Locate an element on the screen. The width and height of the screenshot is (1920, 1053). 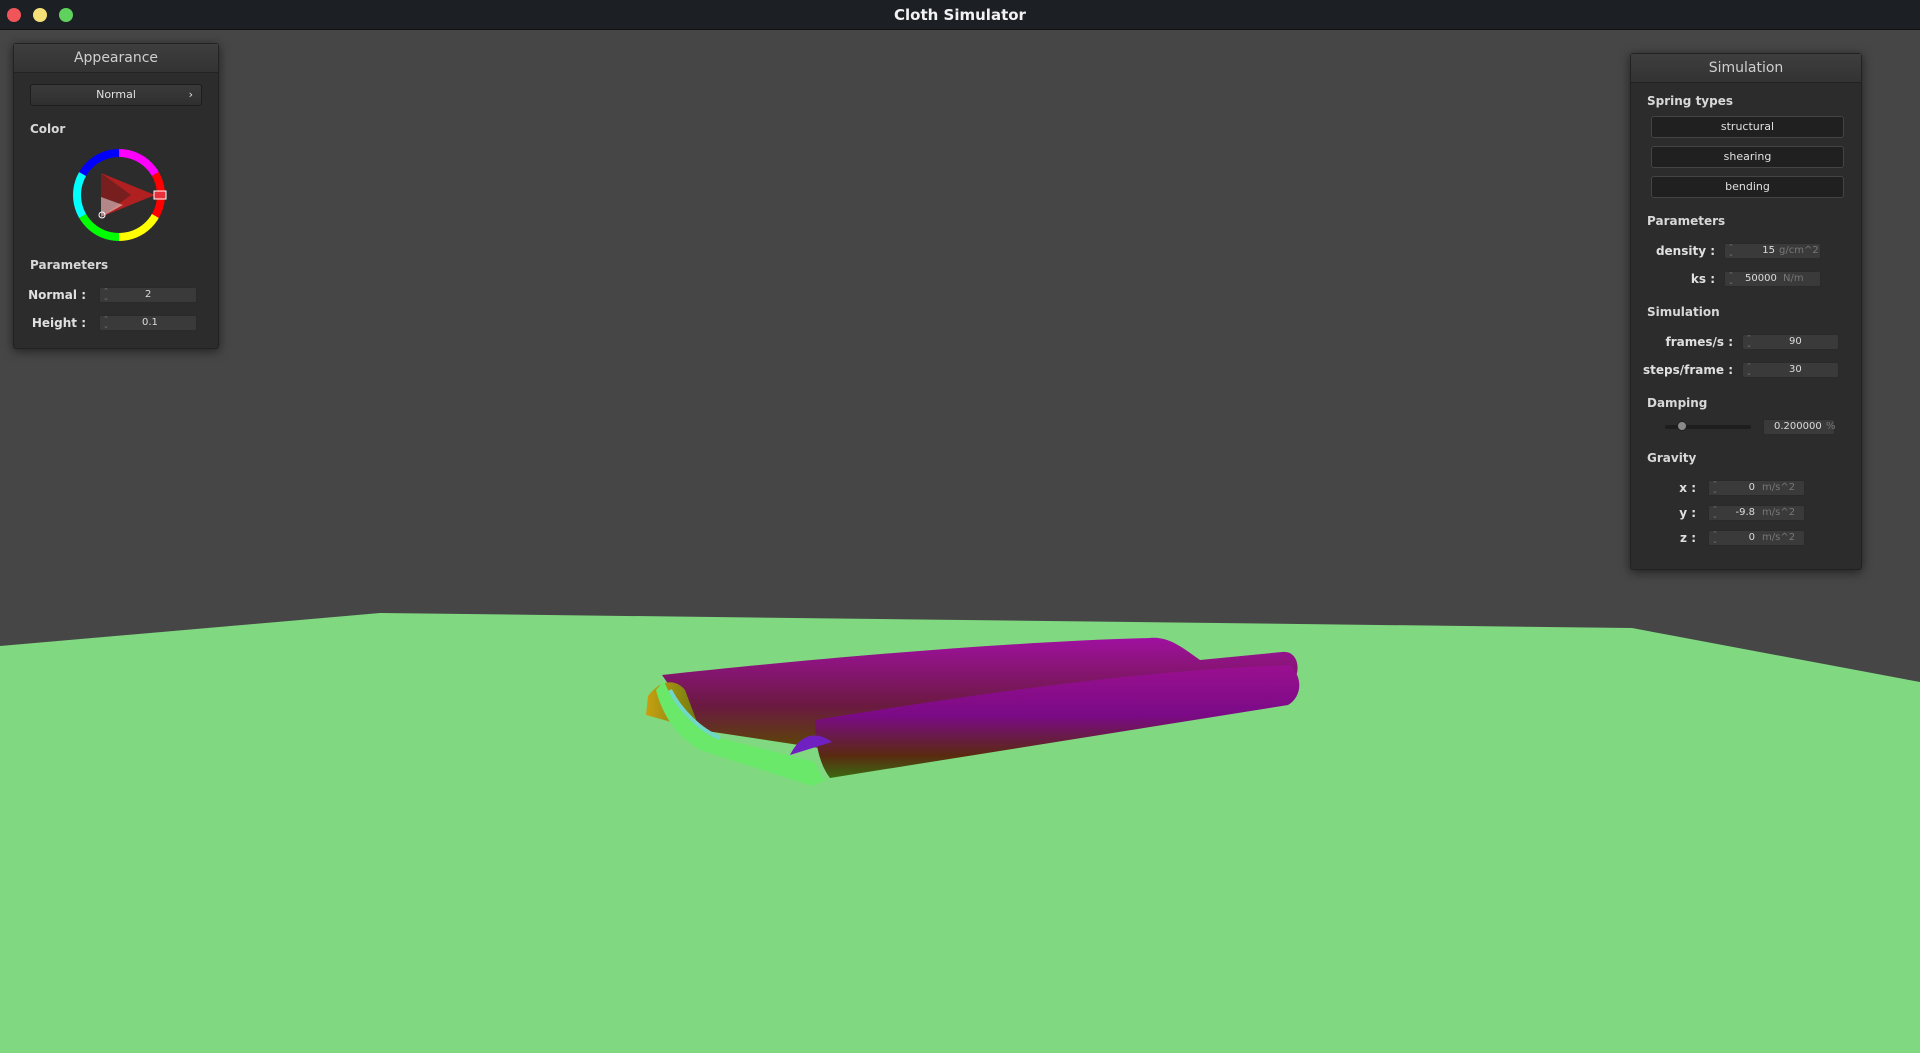
density-input: ⌃ ⌄ 15 g/cm^2 is located at coordinates (1772, 251).